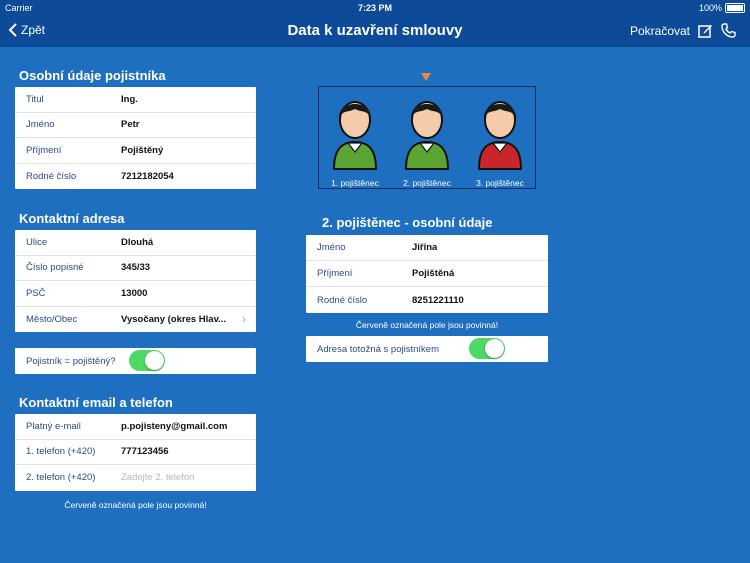 This screenshot has width=750, height=563. I want to click on battery-indicator: 100%, so click(722, 8).